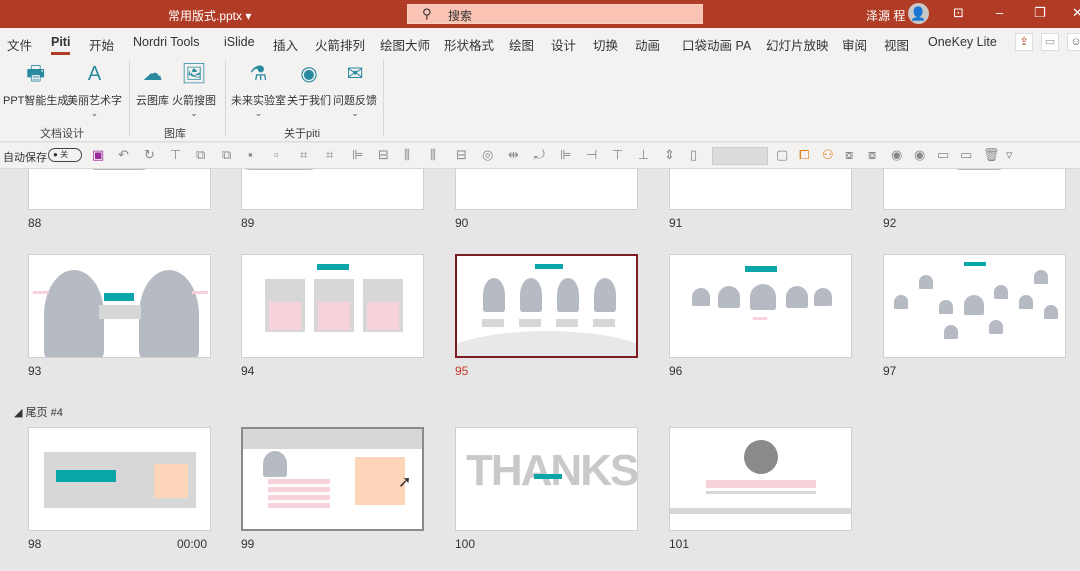 Image resolution: width=1080 pixels, height=571 pixels. I want to click on new-page-icon: ▯, so click(693, 155).